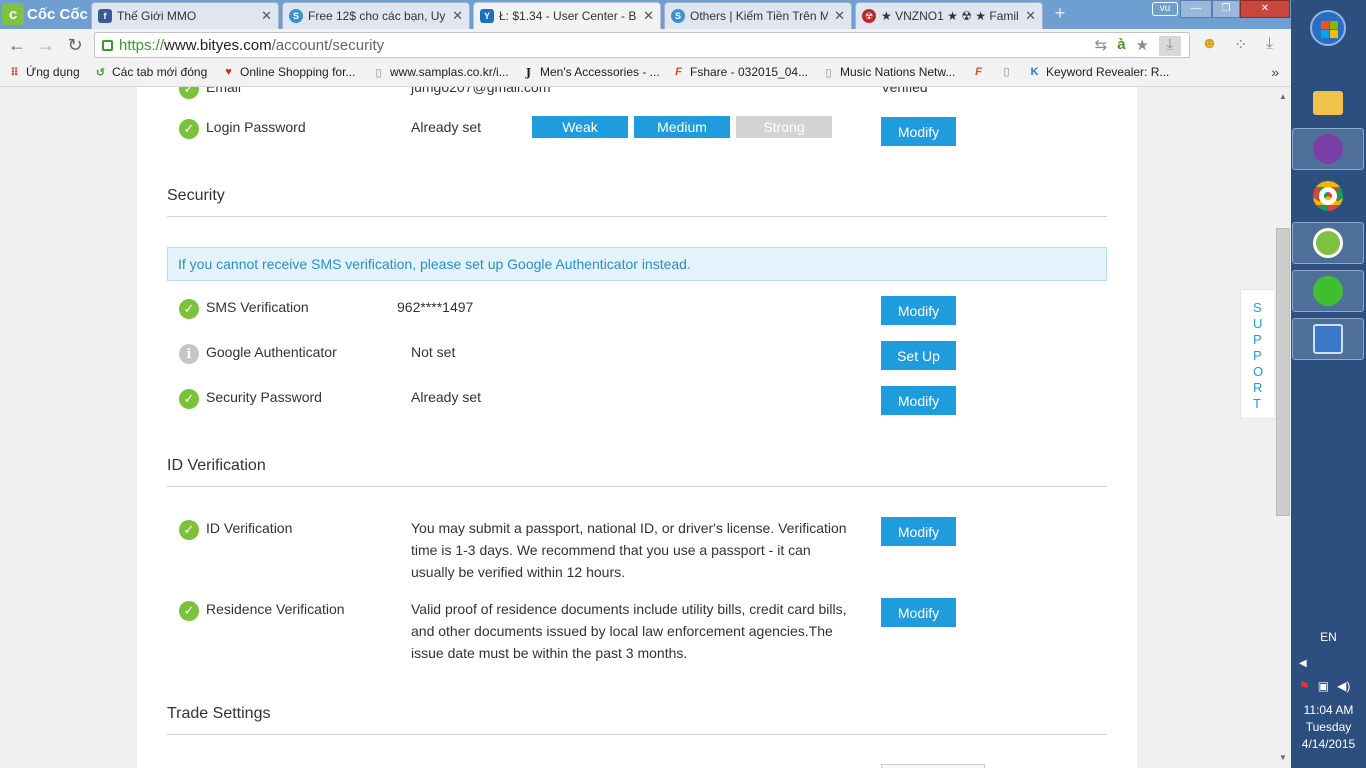  What do you see at coordinates (580, 127) in the screenshot?
I see `strength-weak: Weak` at bounding box center [580, 127].